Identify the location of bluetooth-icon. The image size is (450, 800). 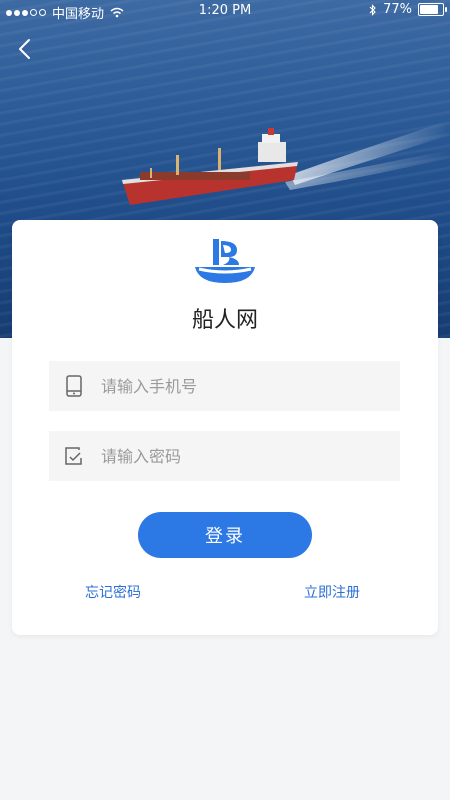
(372, 9).